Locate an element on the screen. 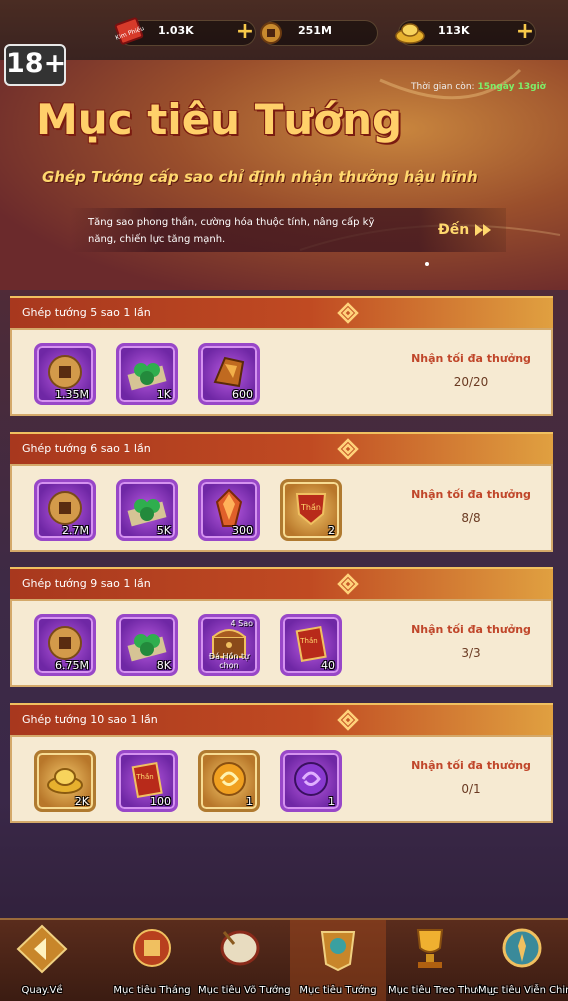 This screenshot has width=568, height=1001. goto-label: Đến is located at coordinates (454, 230).